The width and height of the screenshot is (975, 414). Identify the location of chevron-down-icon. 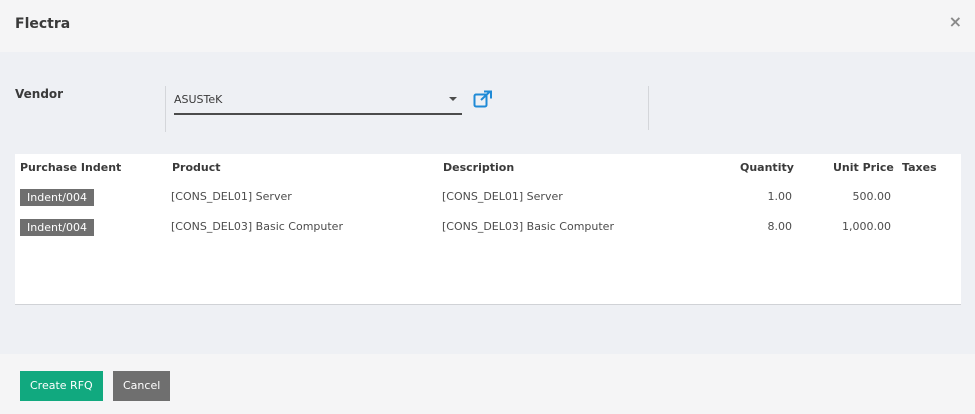
(453, 99).